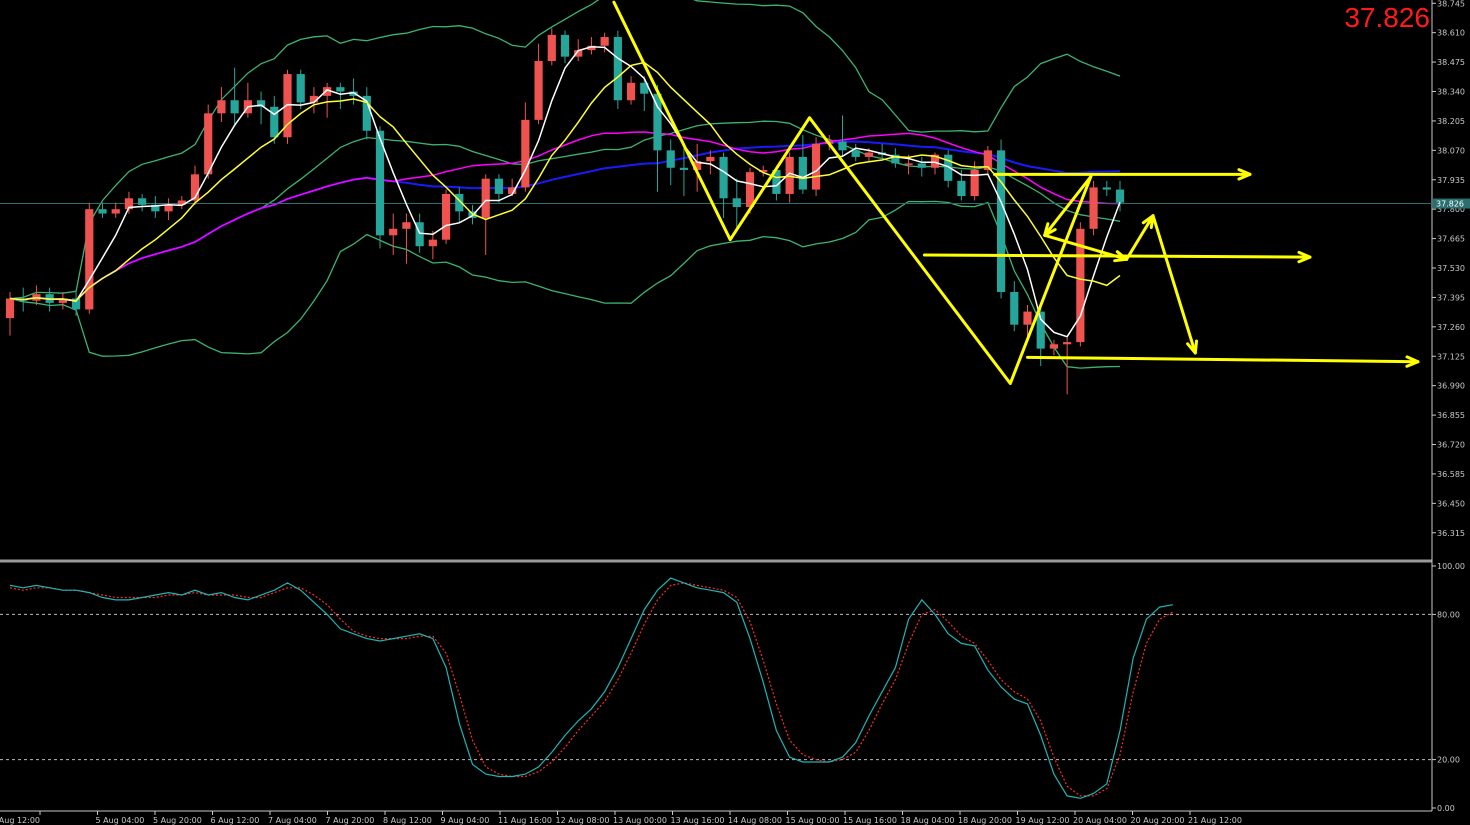 The width and height of the screenshot is (1470, 825). Describe the element at coordinates (813, 820) in the screenshot. I see `time-tick-label: 15 Aug 00:00` at that location.